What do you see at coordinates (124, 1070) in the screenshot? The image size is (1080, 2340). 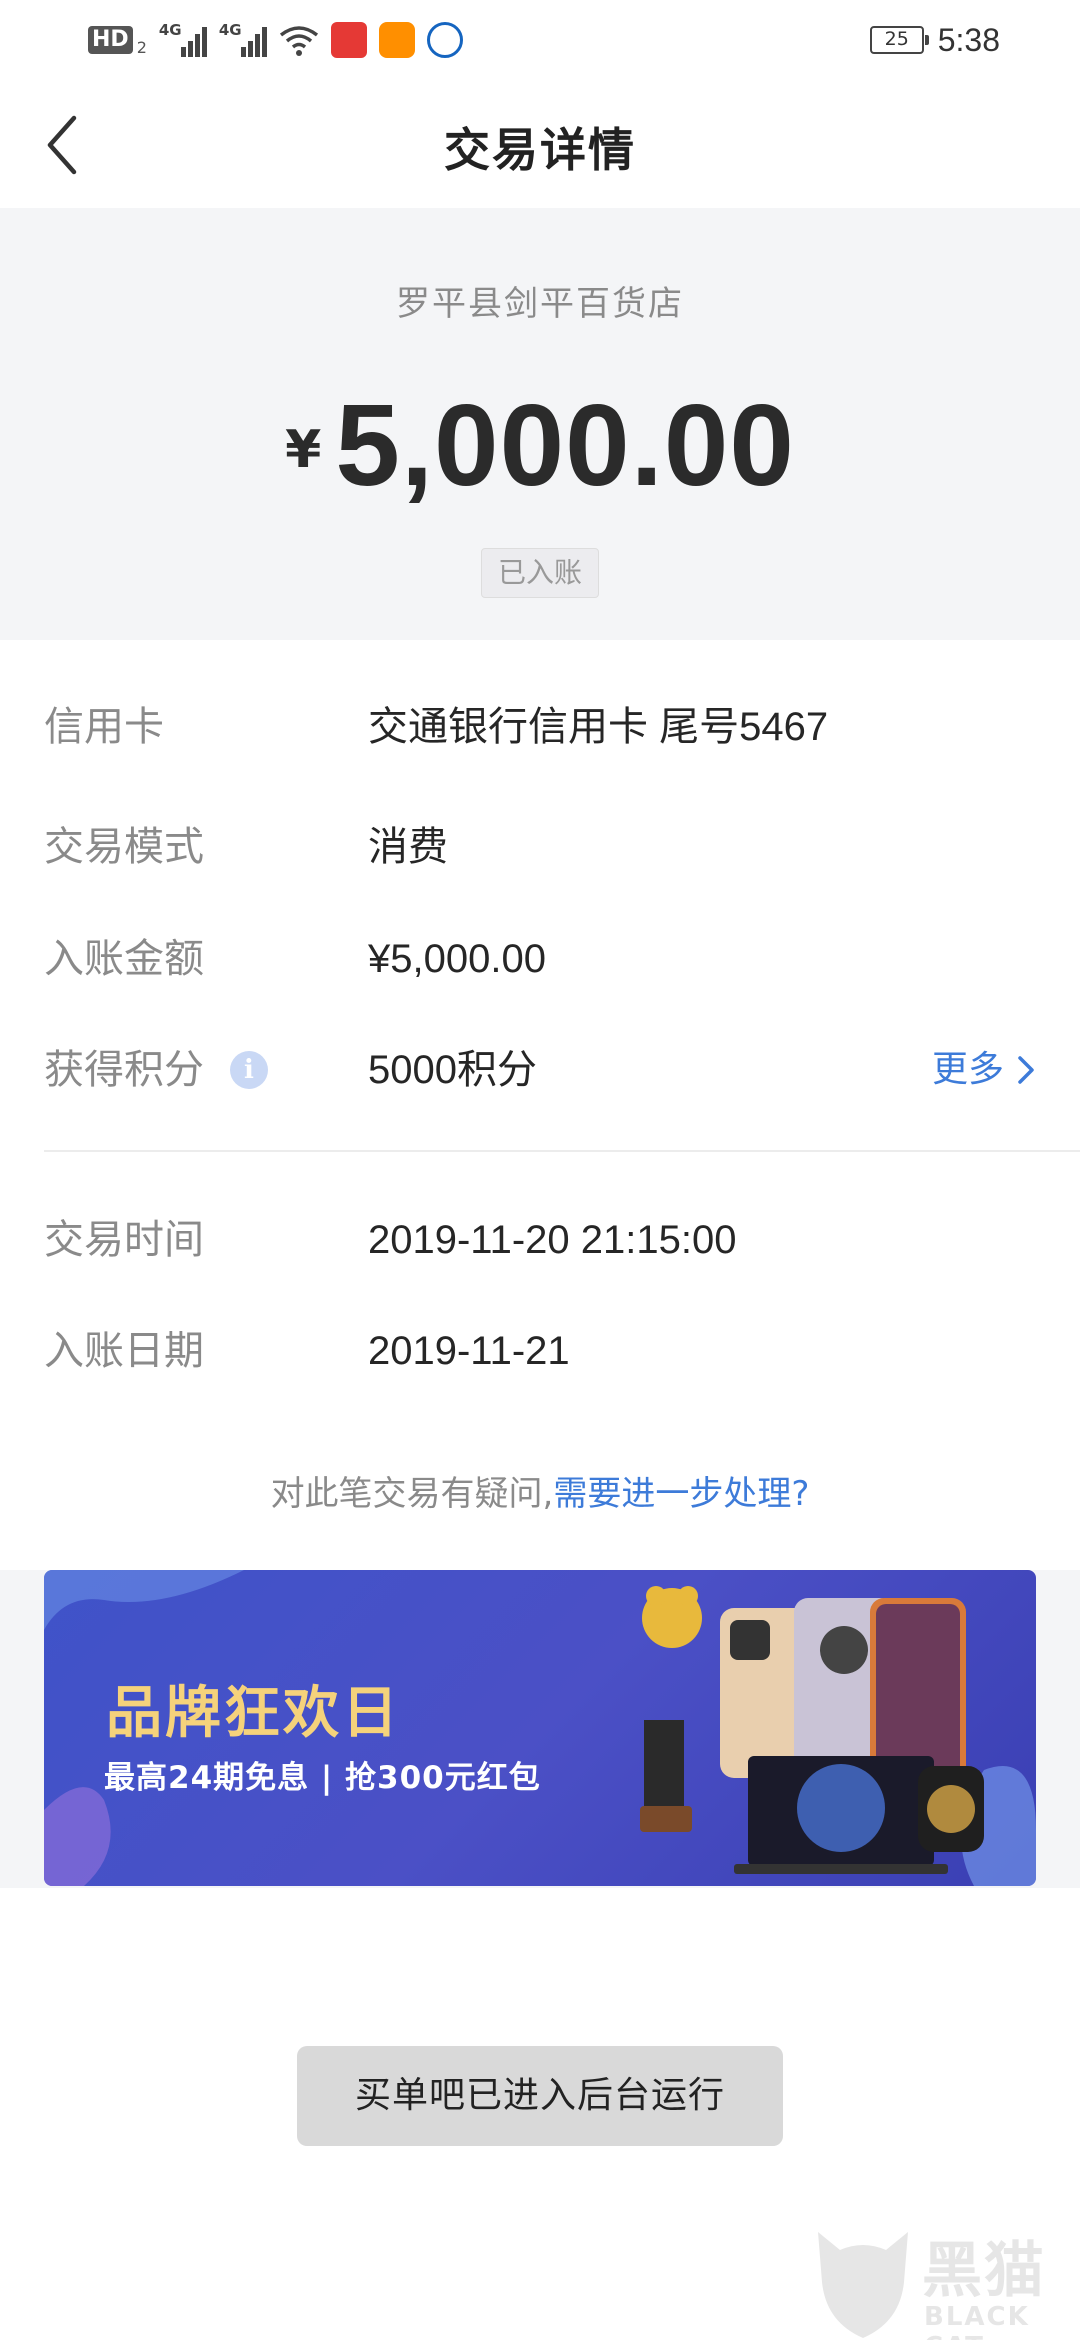 I see `detail-label: 获得积分` at bounding box center [124, 1070].